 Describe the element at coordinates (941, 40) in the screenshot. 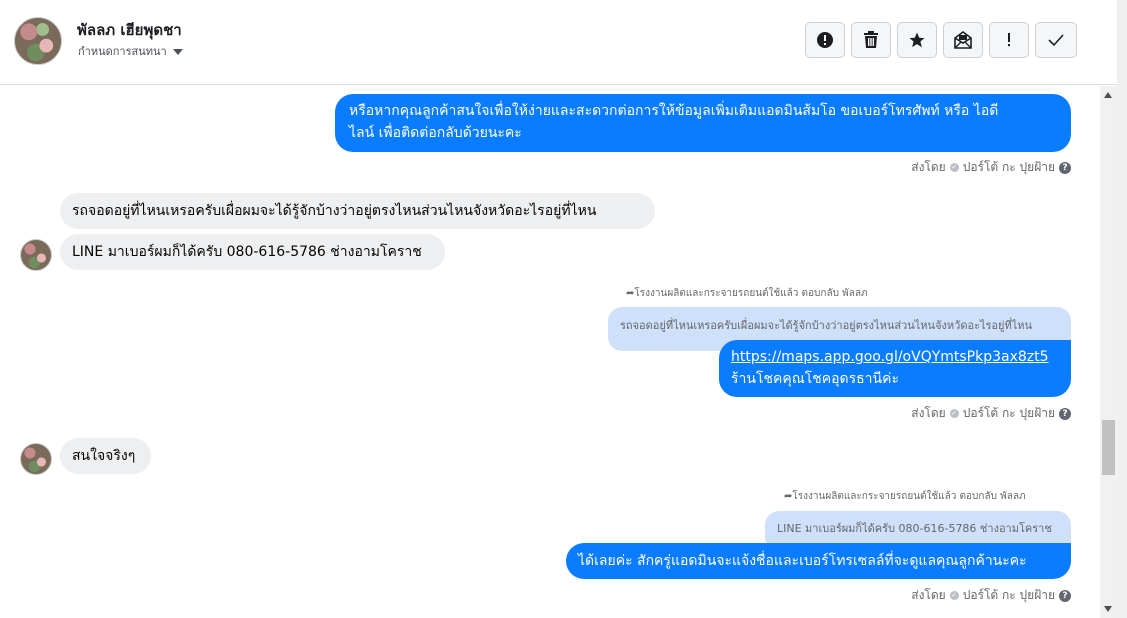

I see `conversation-toolbar` at that location.